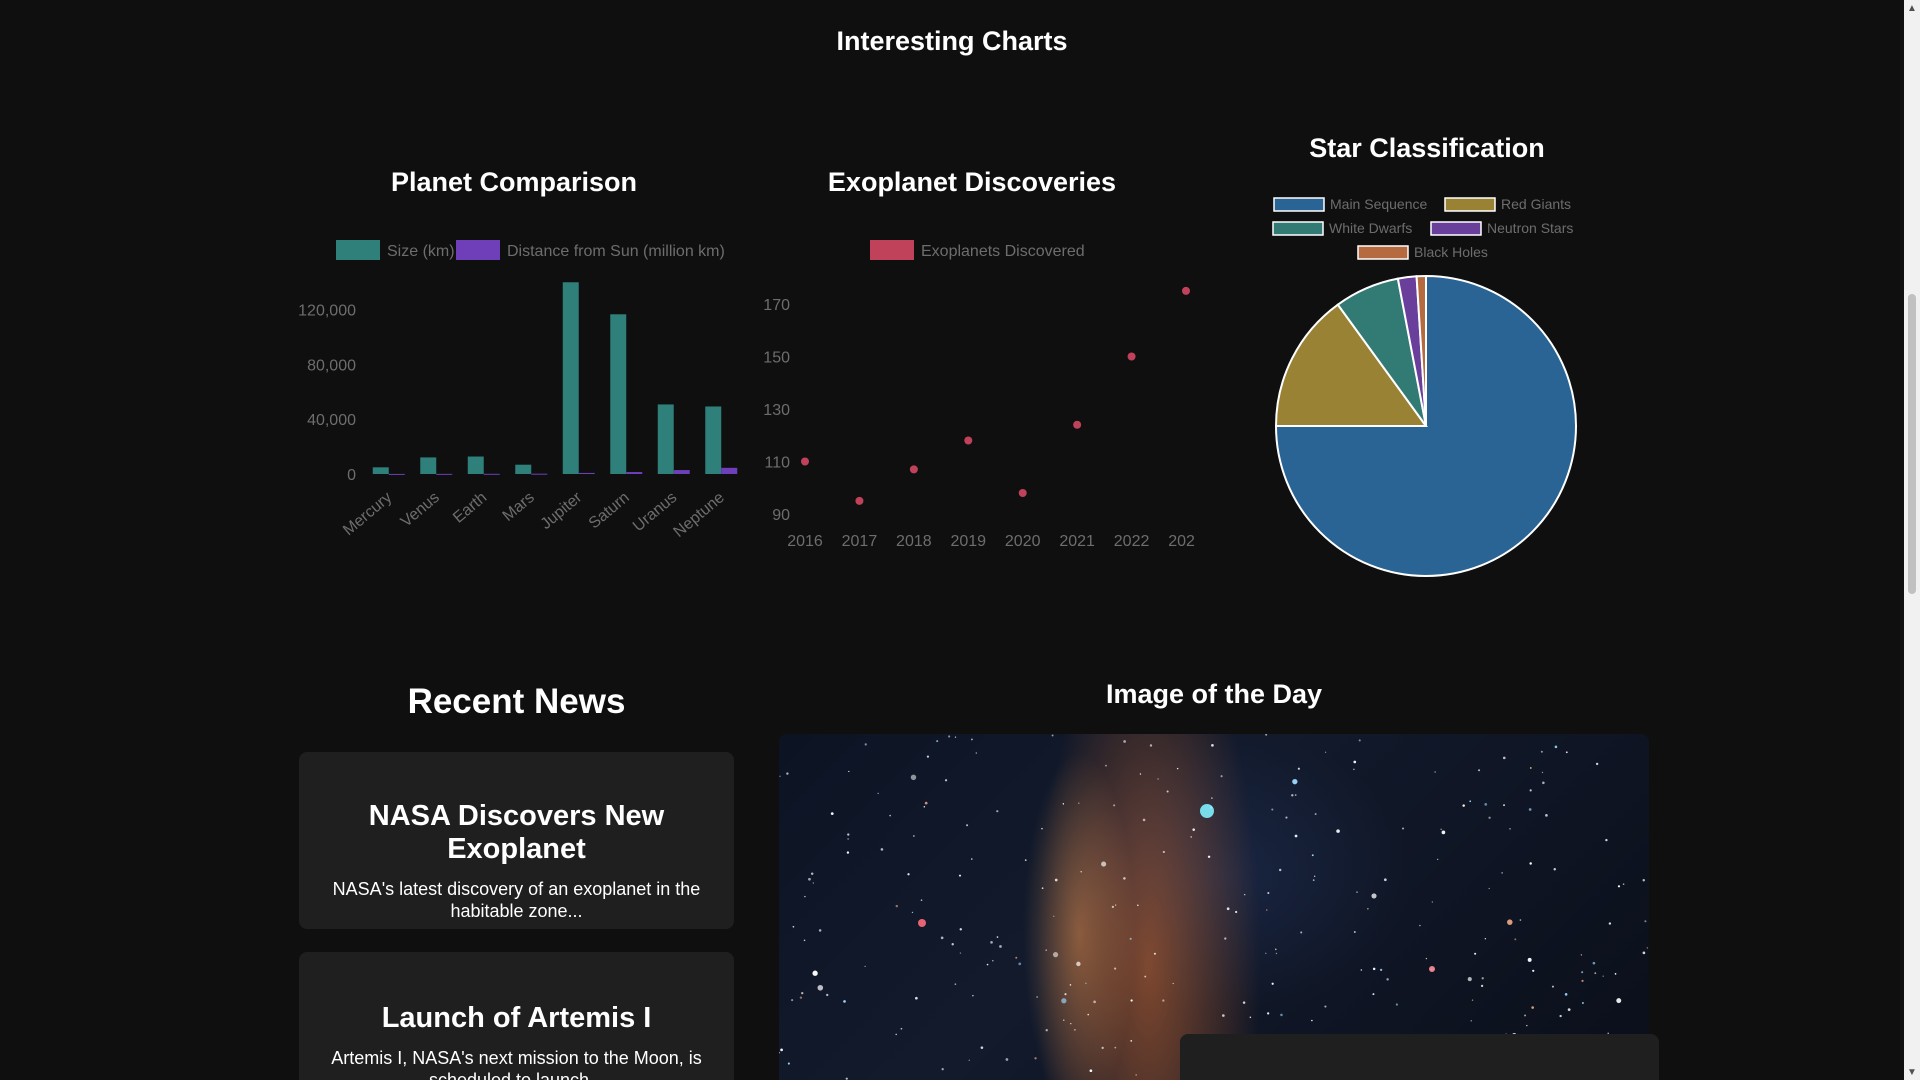  I want to click on image-of-day-picture, so click(1214, 907).